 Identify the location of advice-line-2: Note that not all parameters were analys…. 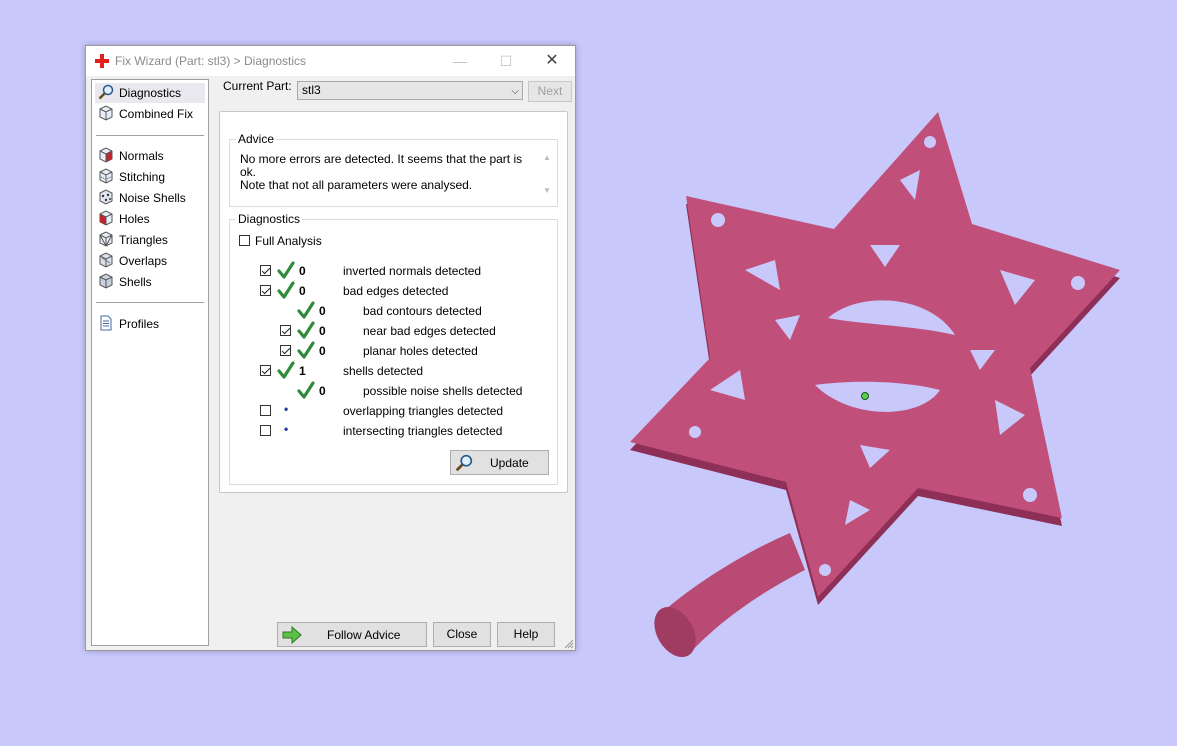
(356, 185).